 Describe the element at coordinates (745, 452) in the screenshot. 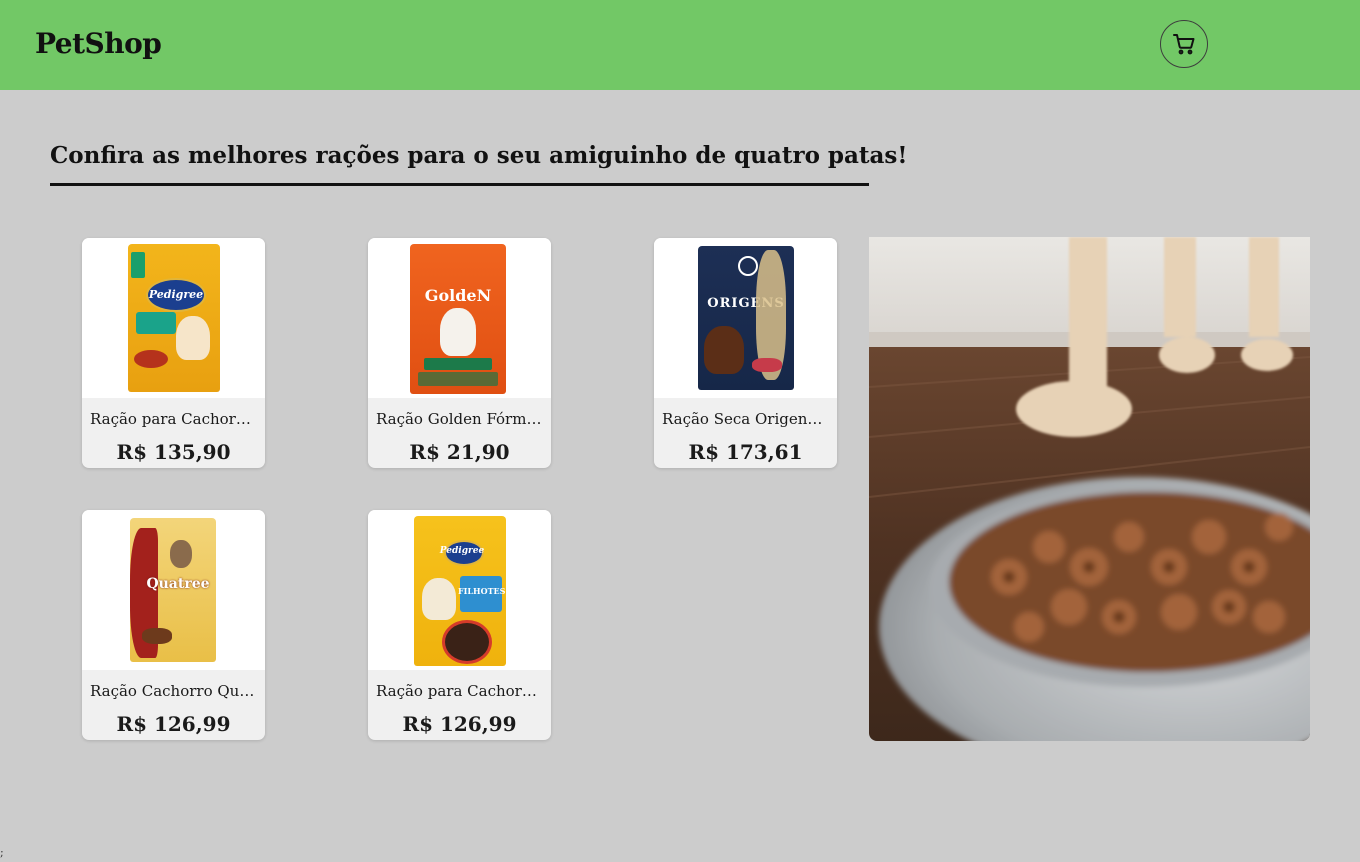

I see `product-price: R$ 173,61` at that location.